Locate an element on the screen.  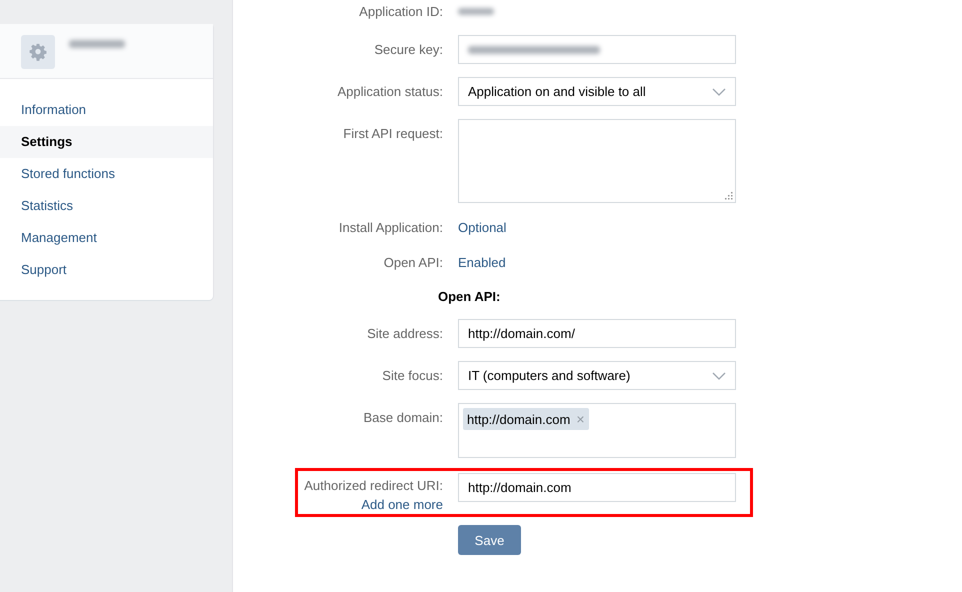
field-label: Open API: is located at coordinates (412, 262).